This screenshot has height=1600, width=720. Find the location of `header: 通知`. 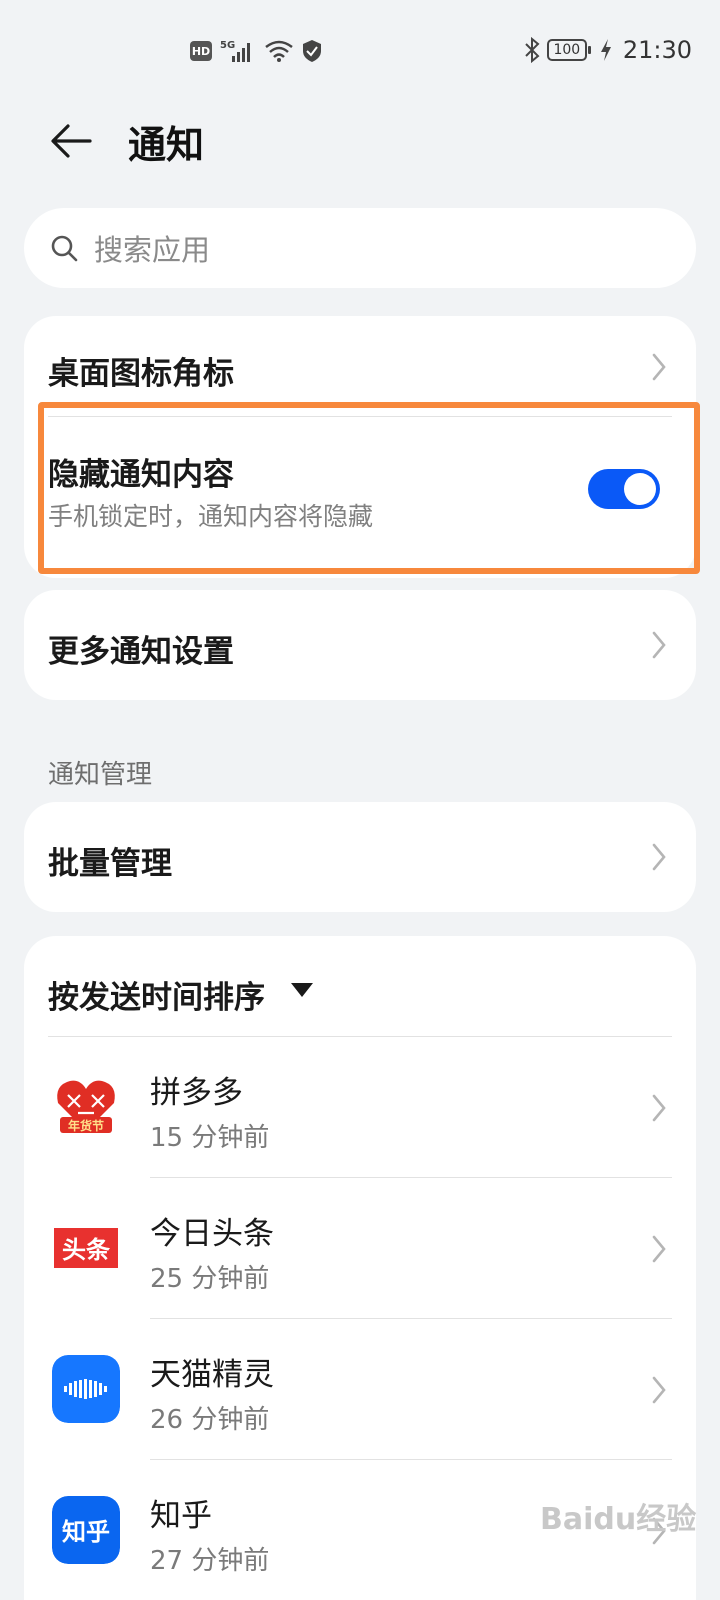

header: 通知 is located at coordinates (360, 140).